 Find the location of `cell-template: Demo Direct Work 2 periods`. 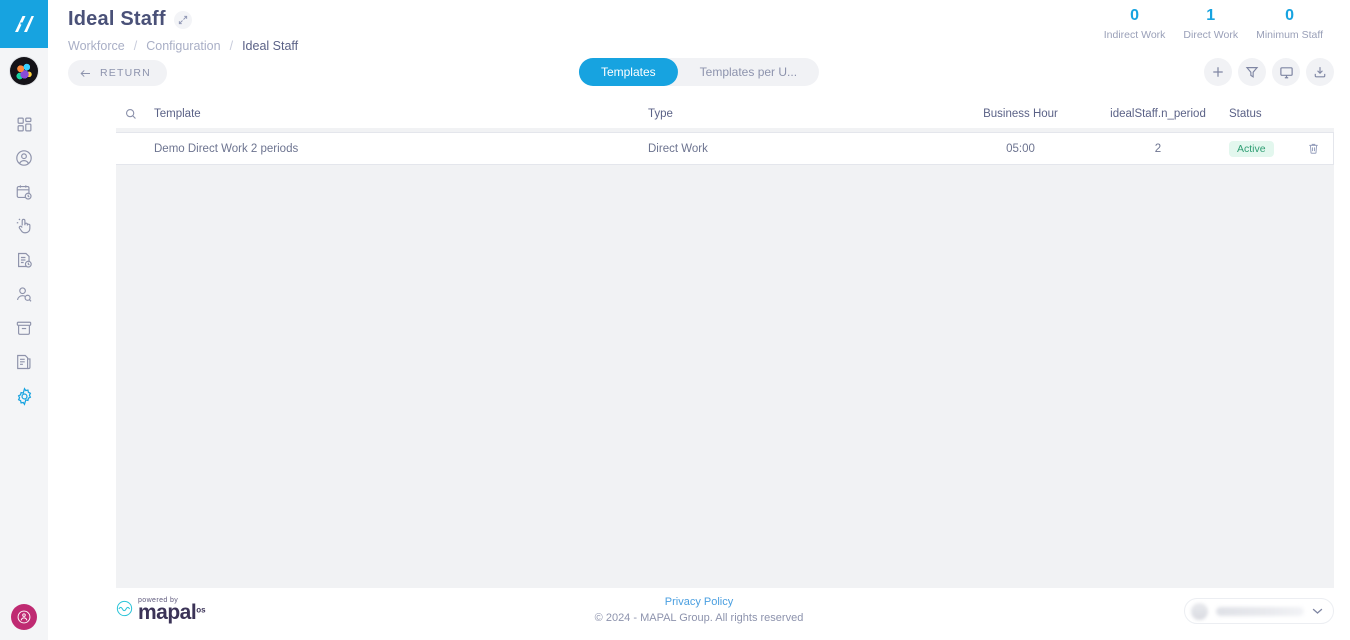

cell-template: Demo Direct Work 2 periods is located at coordinates (226, 148).